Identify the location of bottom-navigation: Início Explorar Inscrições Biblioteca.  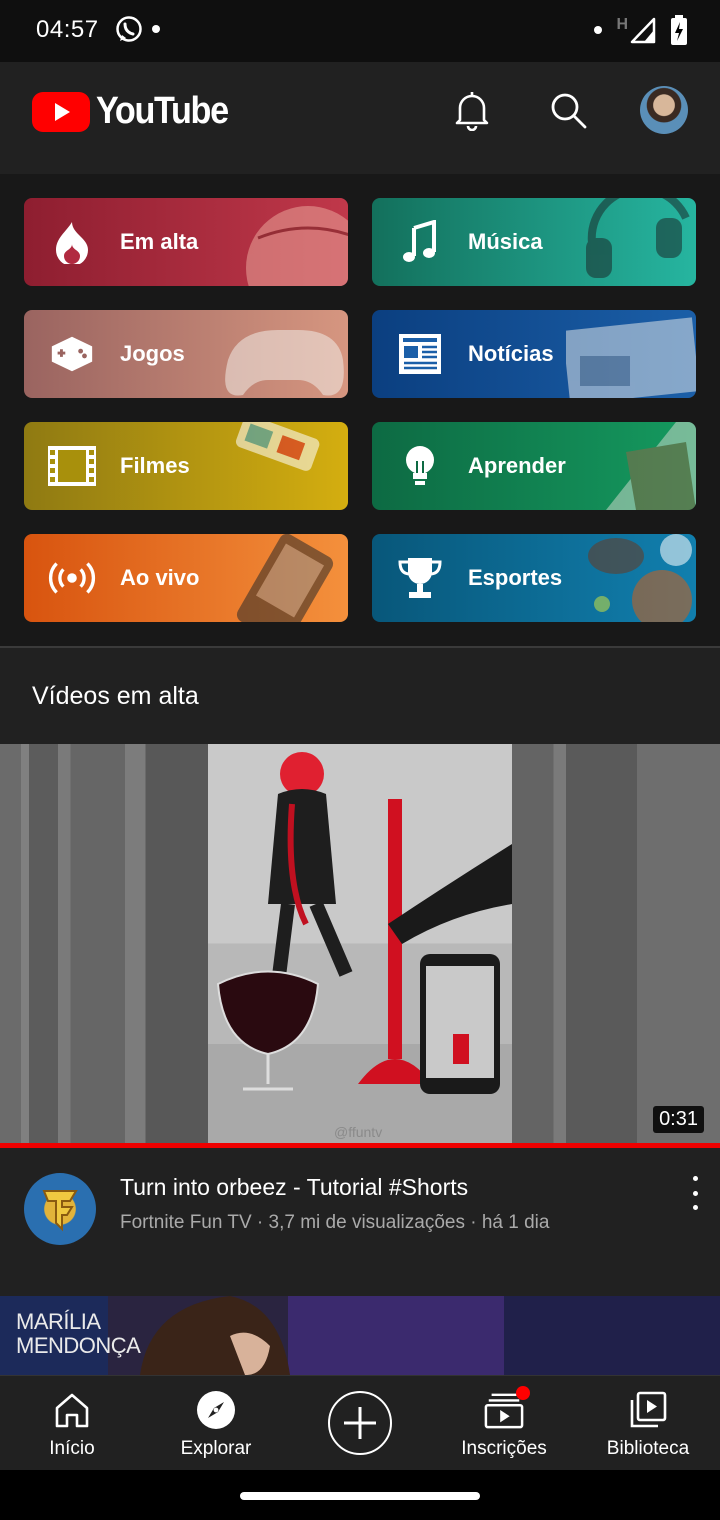
(360, 1422).